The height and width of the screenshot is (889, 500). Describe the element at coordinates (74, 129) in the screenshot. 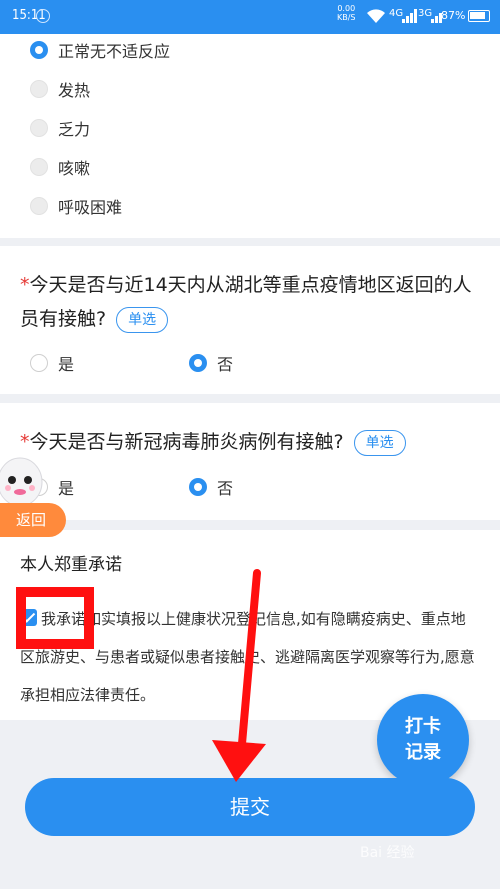

I see `option-label: 乏力` at that location.